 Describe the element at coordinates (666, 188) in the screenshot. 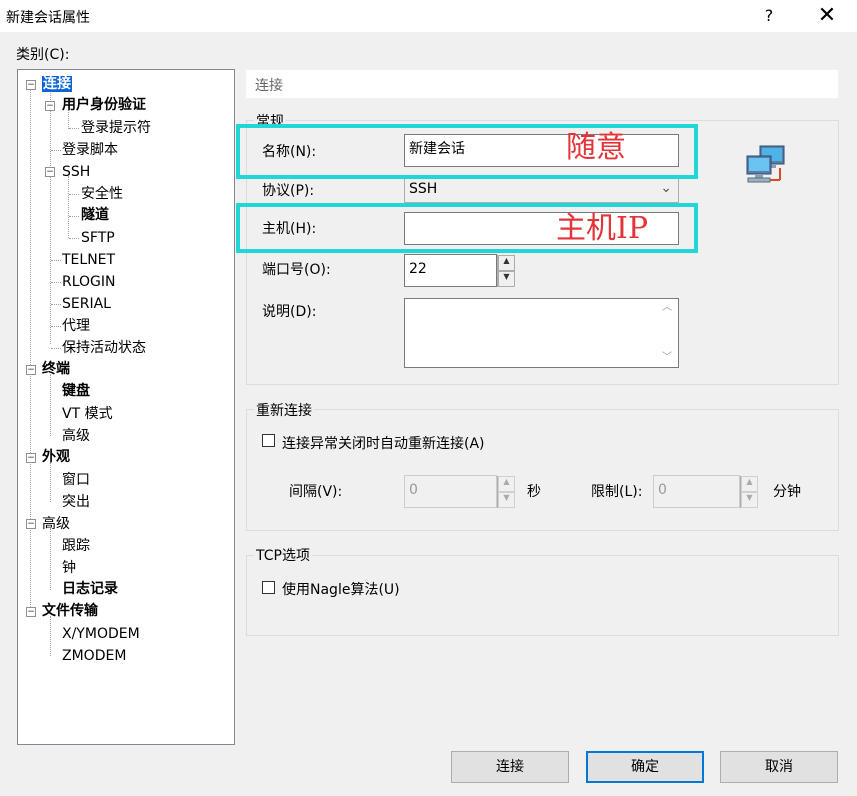

I see `chevron-down-icon: ⌄` at that location.